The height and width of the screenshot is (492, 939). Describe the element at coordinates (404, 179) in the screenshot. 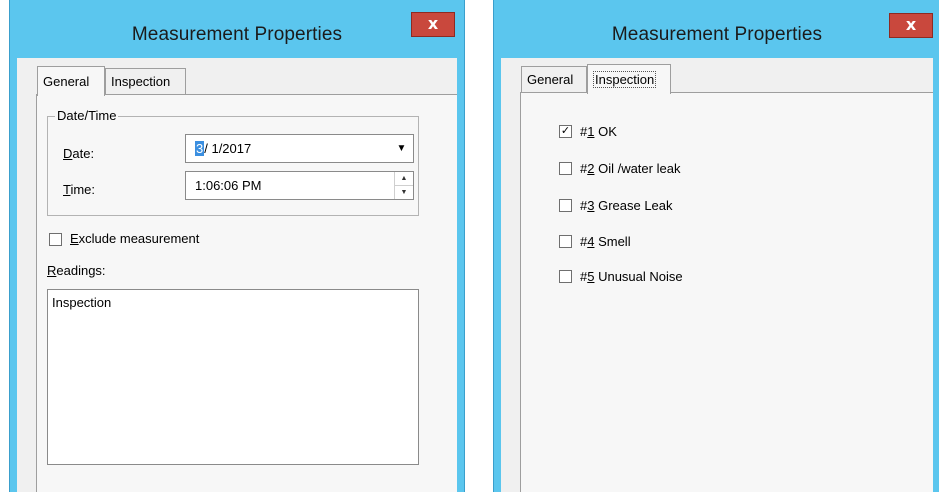

I see `spin-up-icon: ▲` at that location.